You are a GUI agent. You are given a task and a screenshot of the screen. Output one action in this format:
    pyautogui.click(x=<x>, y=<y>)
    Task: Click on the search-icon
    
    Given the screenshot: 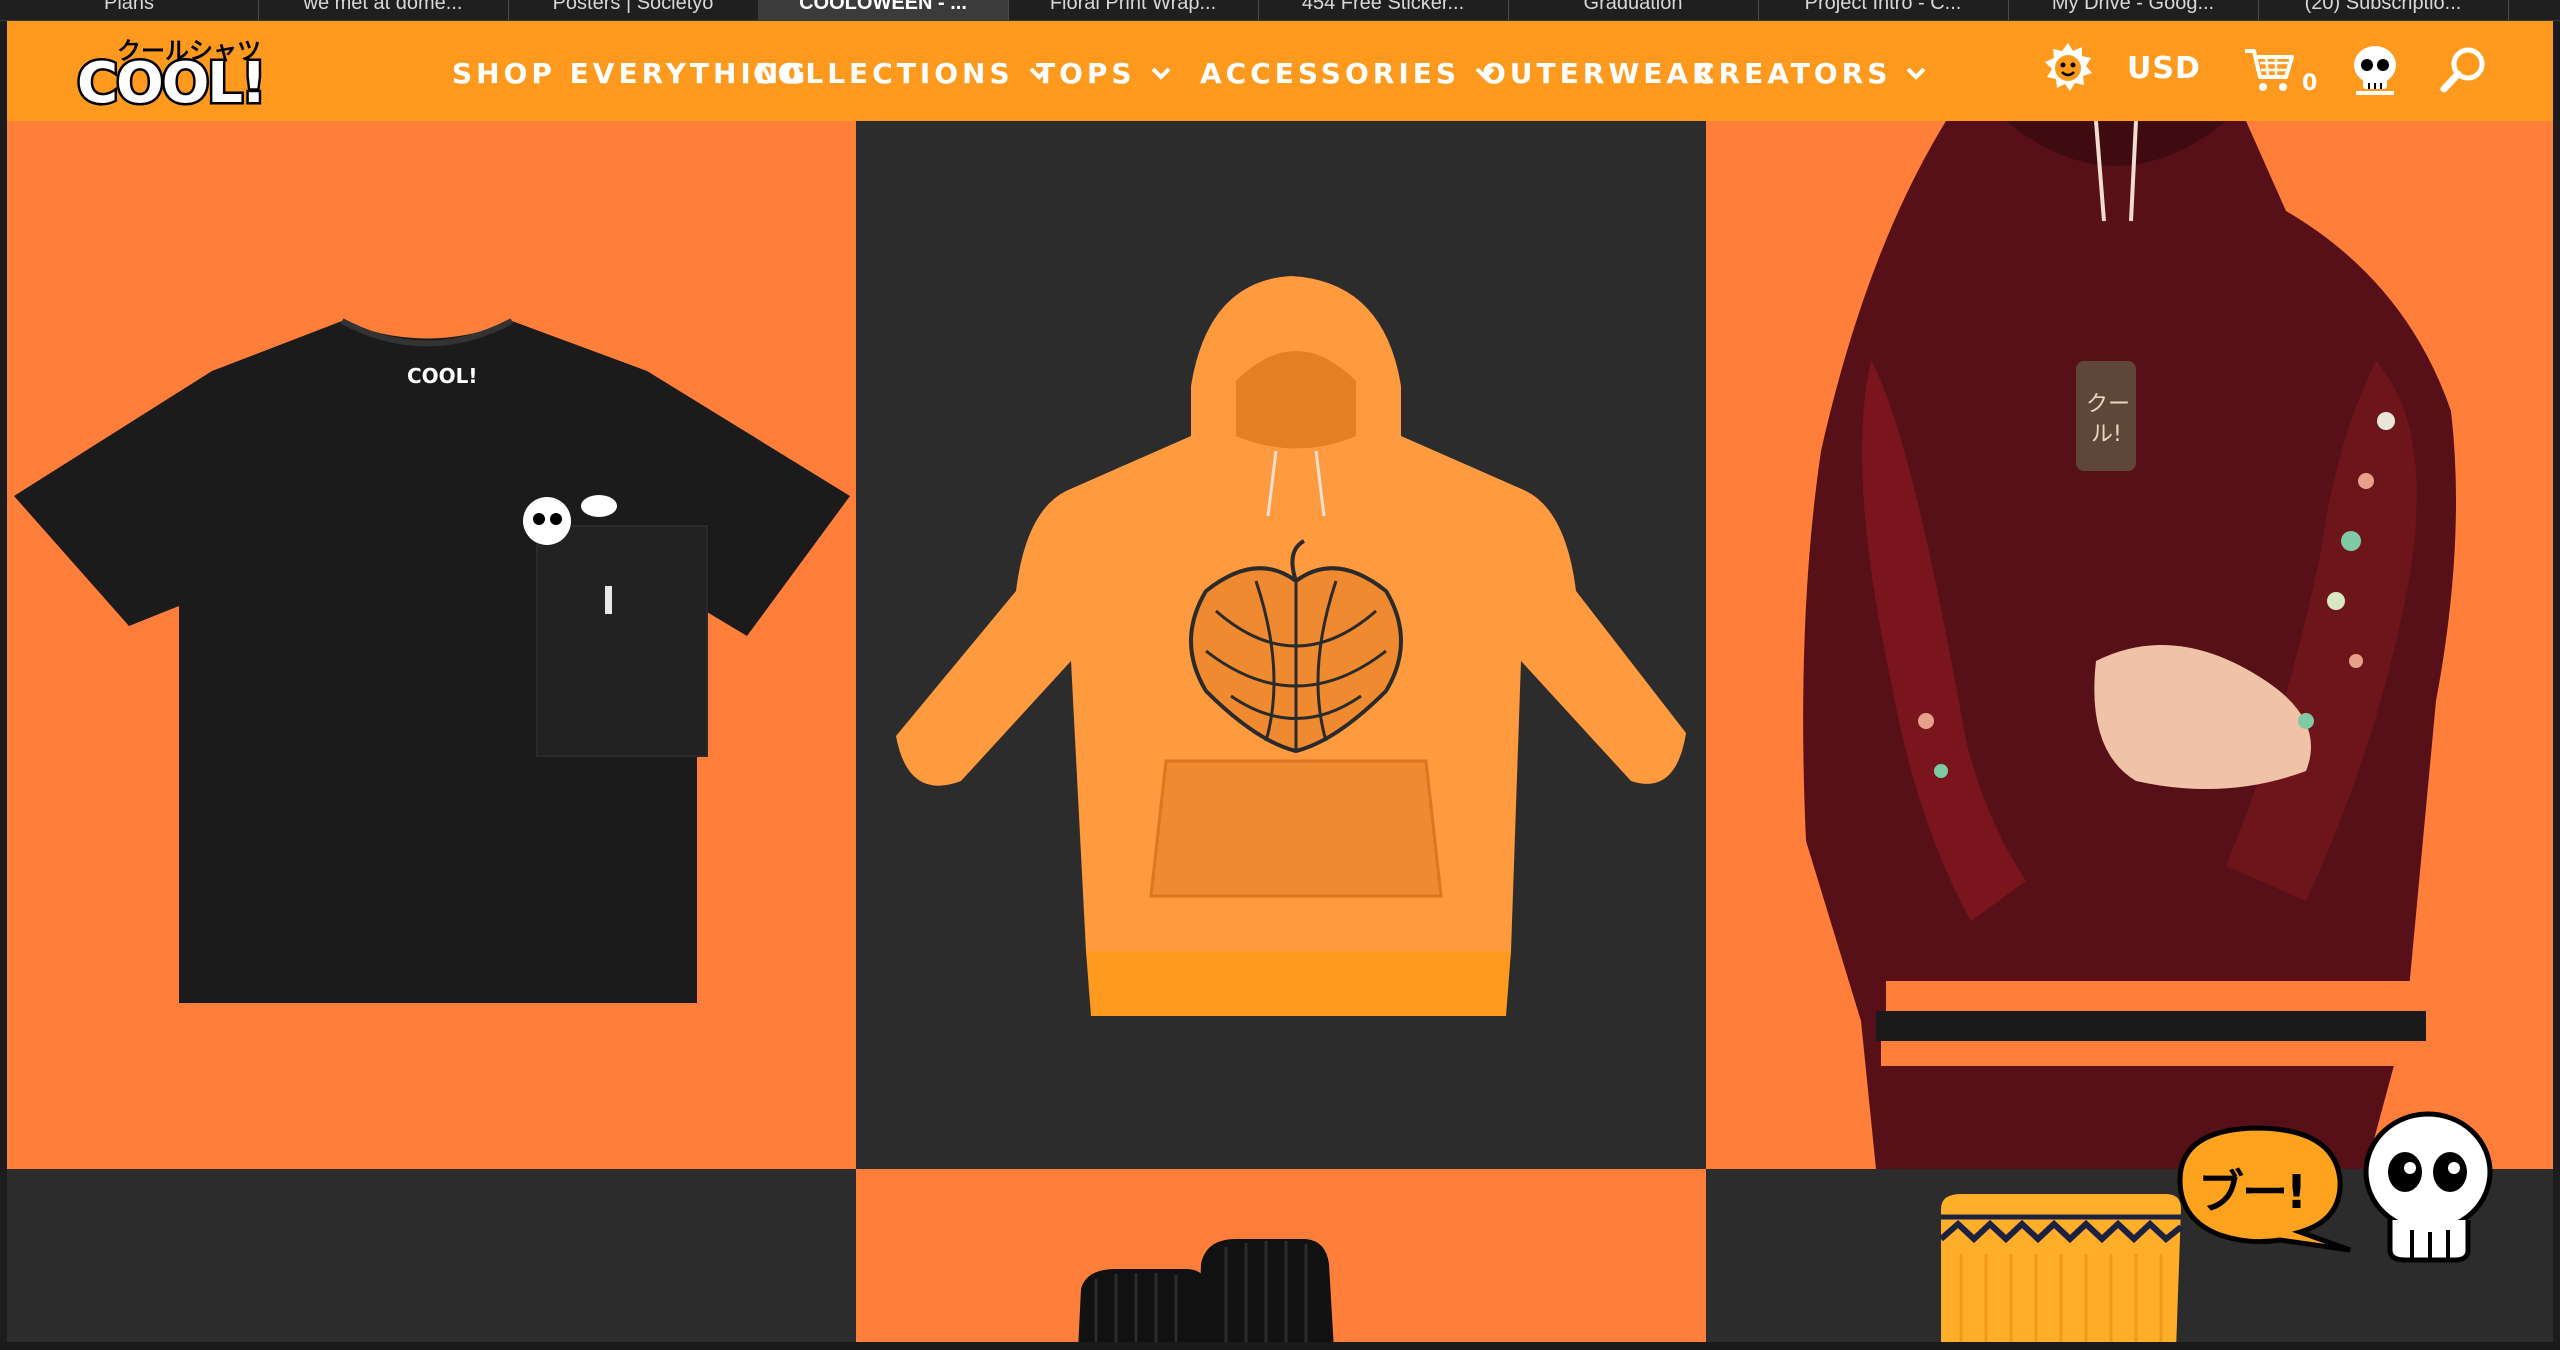 What is the action you would take?
    pyautogui.click(x=2464, y=70)
    